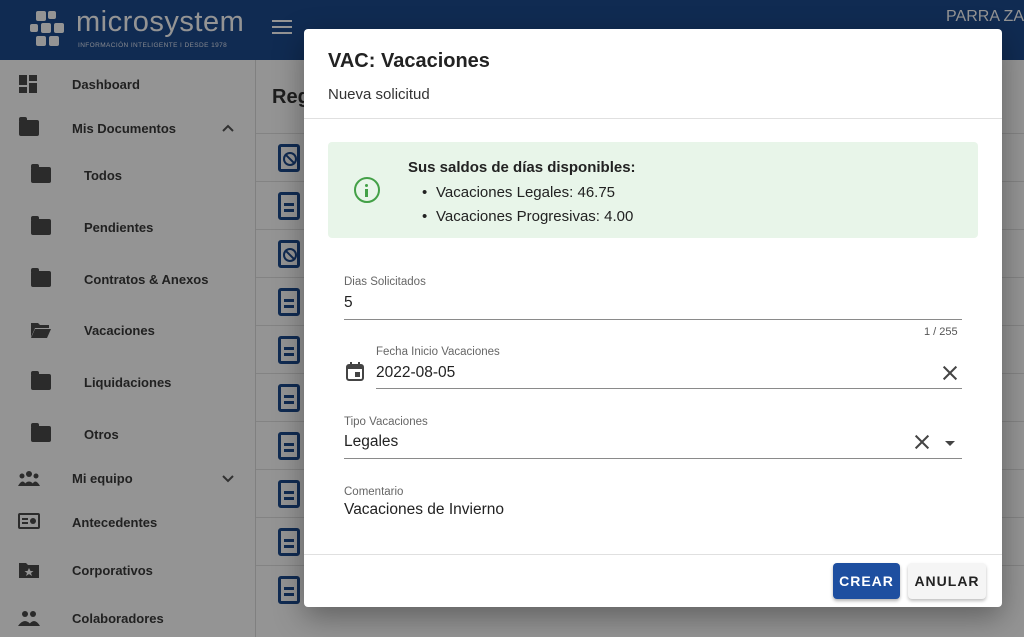 The width and height of the screenshot is (1024, 637). I want to click on dialog-subtitle: Nueva solicitud, so click(379, 94).